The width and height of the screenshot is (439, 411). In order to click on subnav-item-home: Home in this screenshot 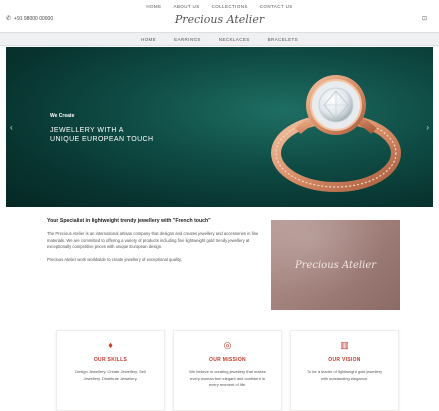, I will do `click(148, 39)`.